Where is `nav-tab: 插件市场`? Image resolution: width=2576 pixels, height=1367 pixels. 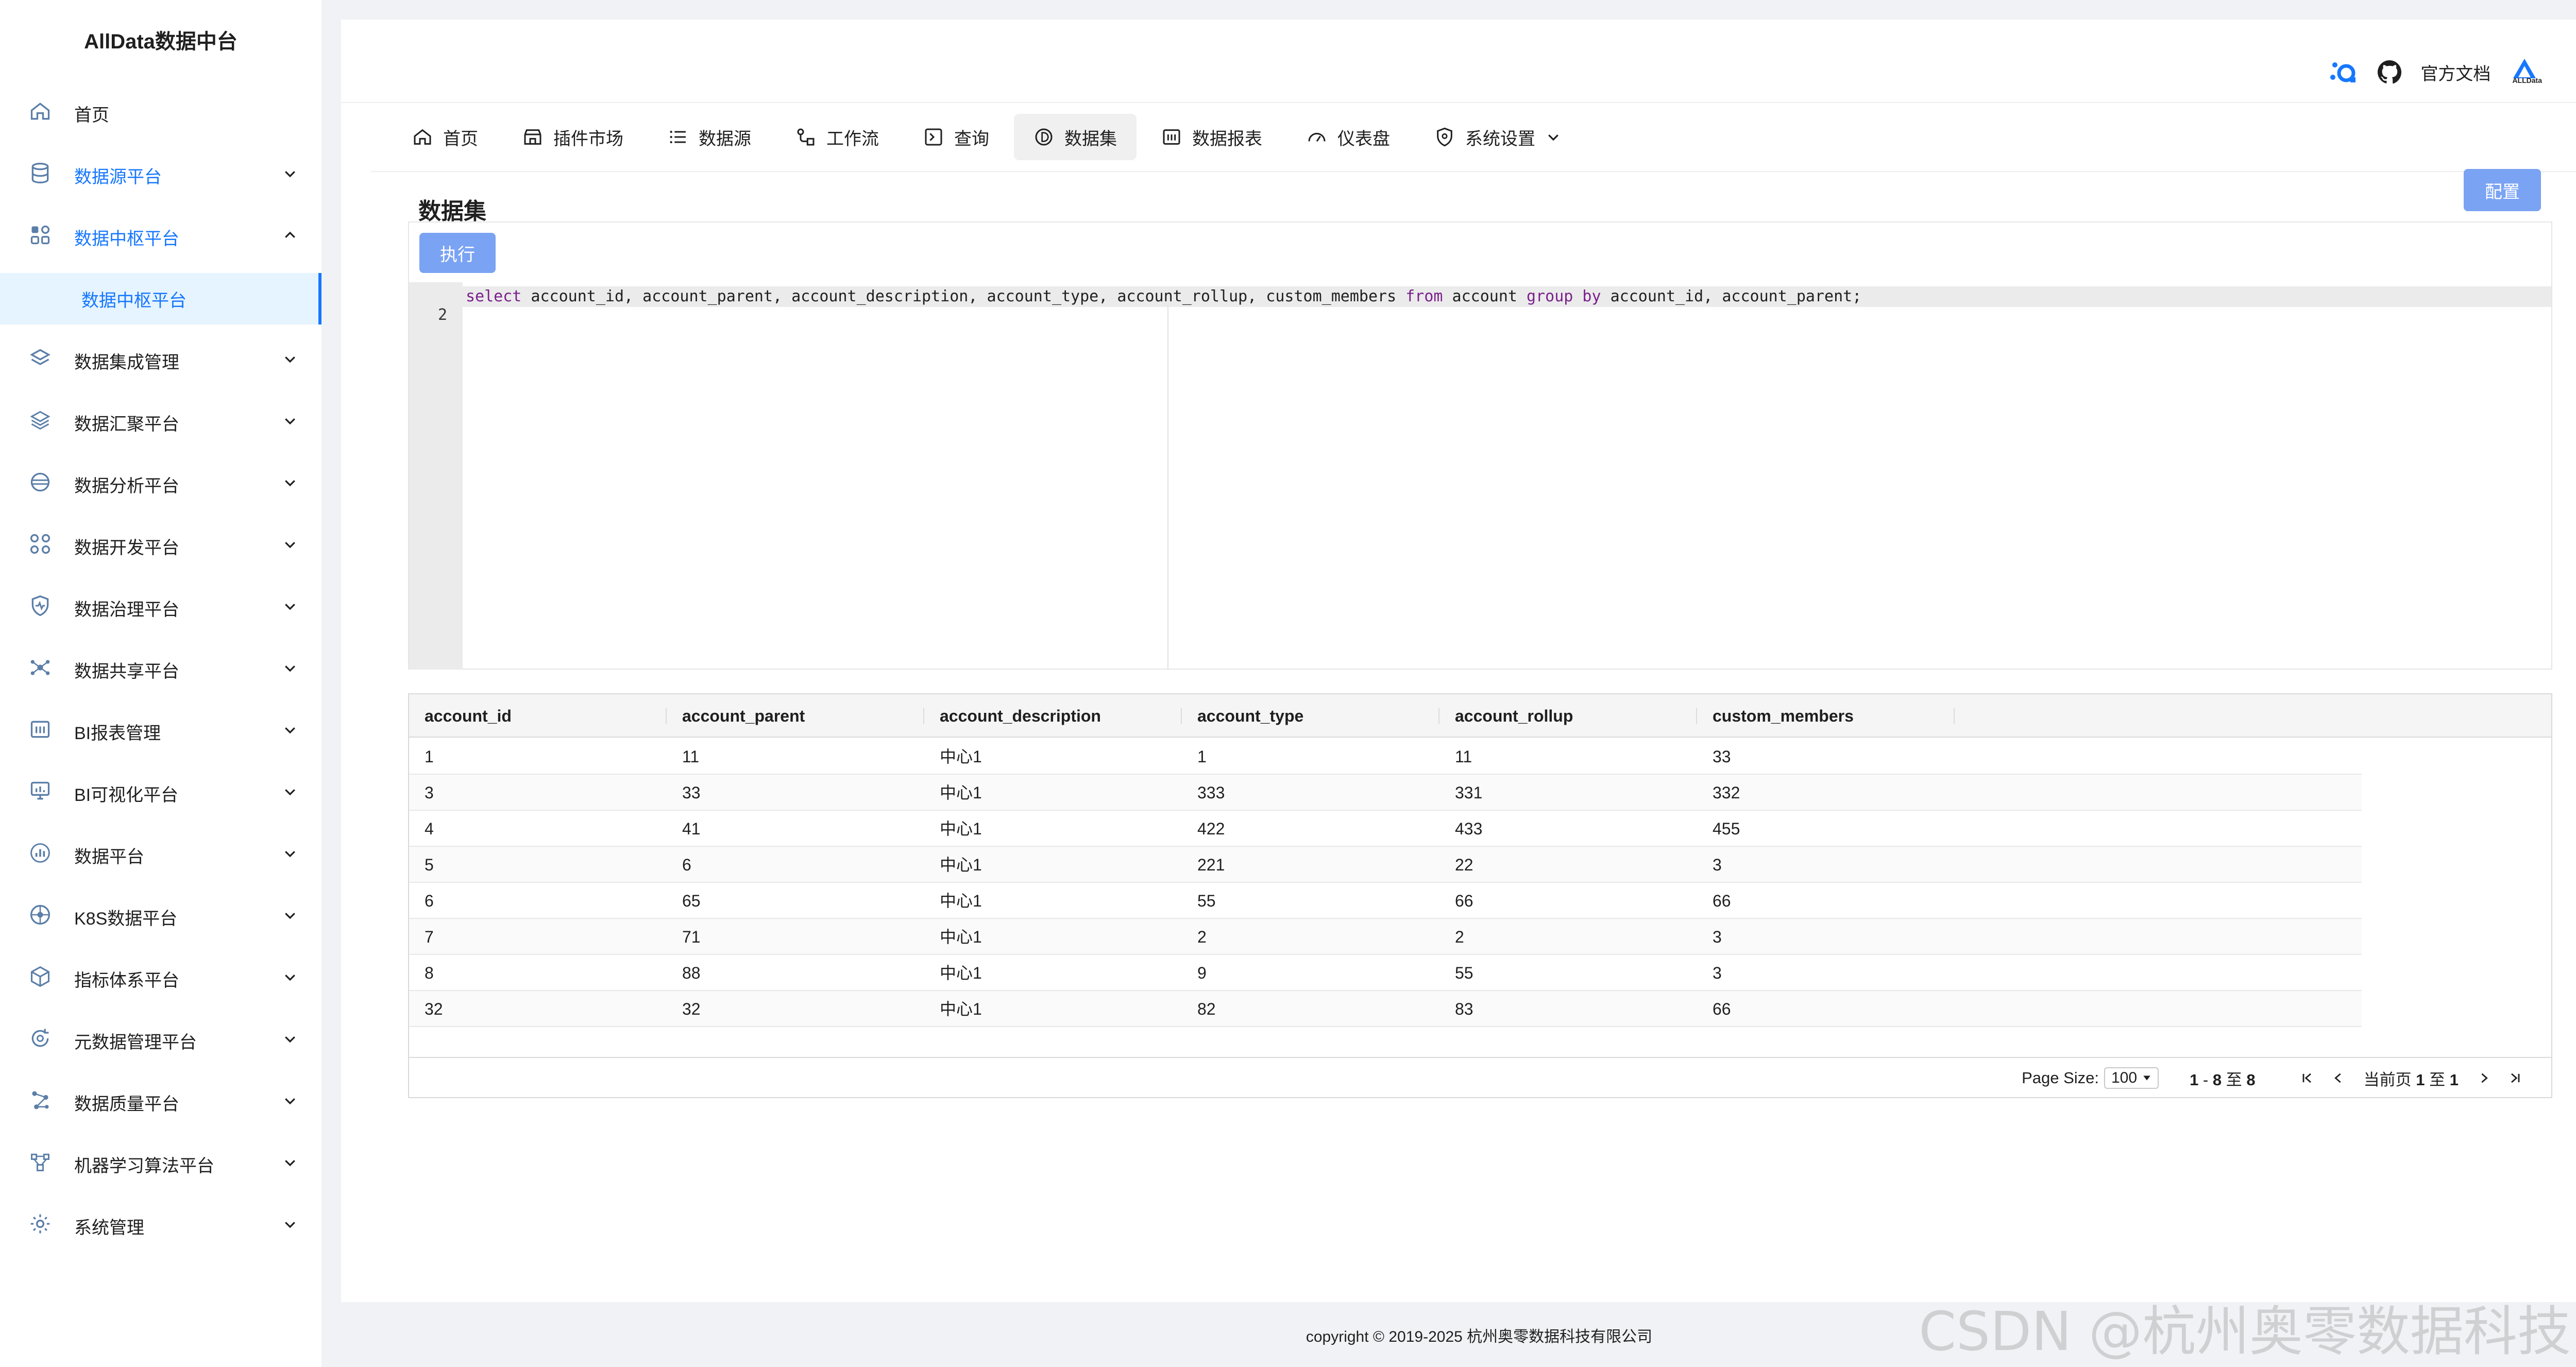
nav-tab: 插件市场 is located at coordinates (573, 137).